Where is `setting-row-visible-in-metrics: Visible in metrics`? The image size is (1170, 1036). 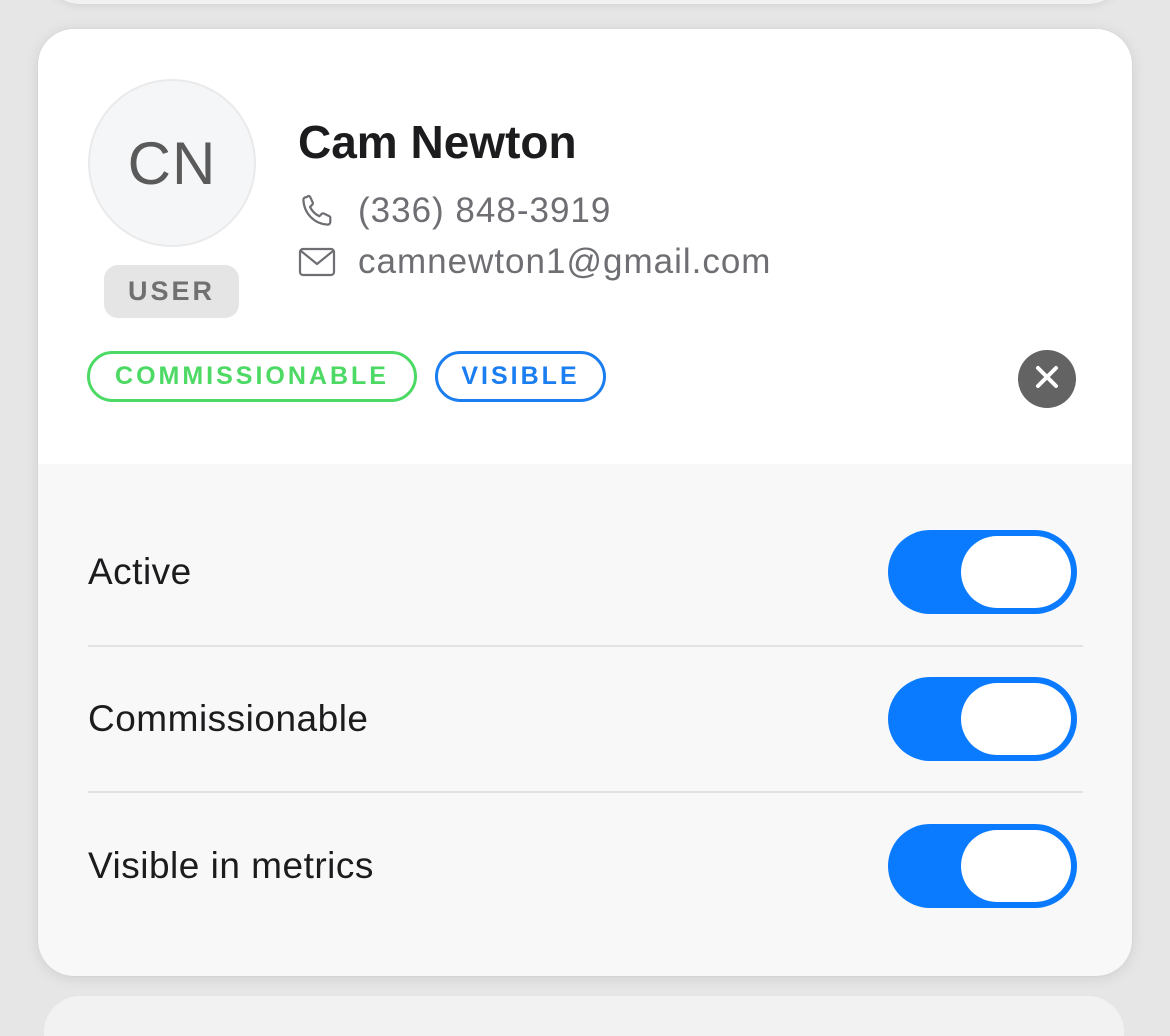
setting-row-visible-in-metrics: Visible in metrics is located at coordinates (585, 866).